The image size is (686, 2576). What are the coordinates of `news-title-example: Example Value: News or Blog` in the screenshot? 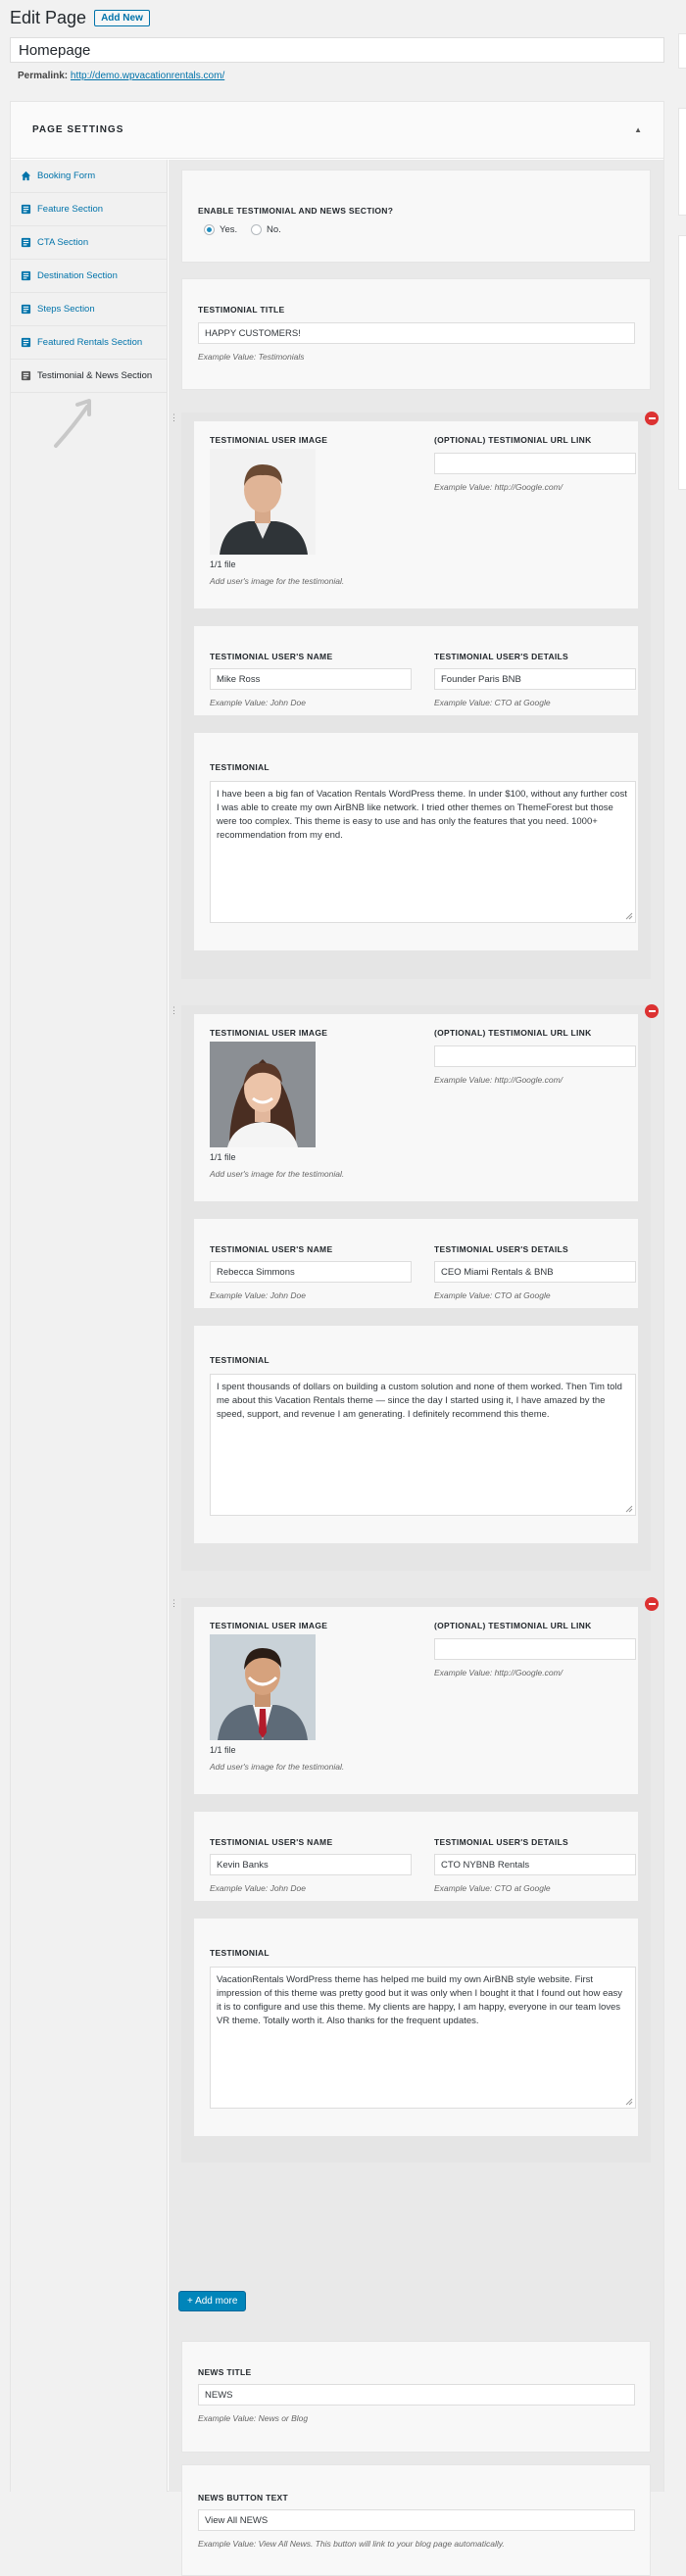 It's located at (253, 2418).